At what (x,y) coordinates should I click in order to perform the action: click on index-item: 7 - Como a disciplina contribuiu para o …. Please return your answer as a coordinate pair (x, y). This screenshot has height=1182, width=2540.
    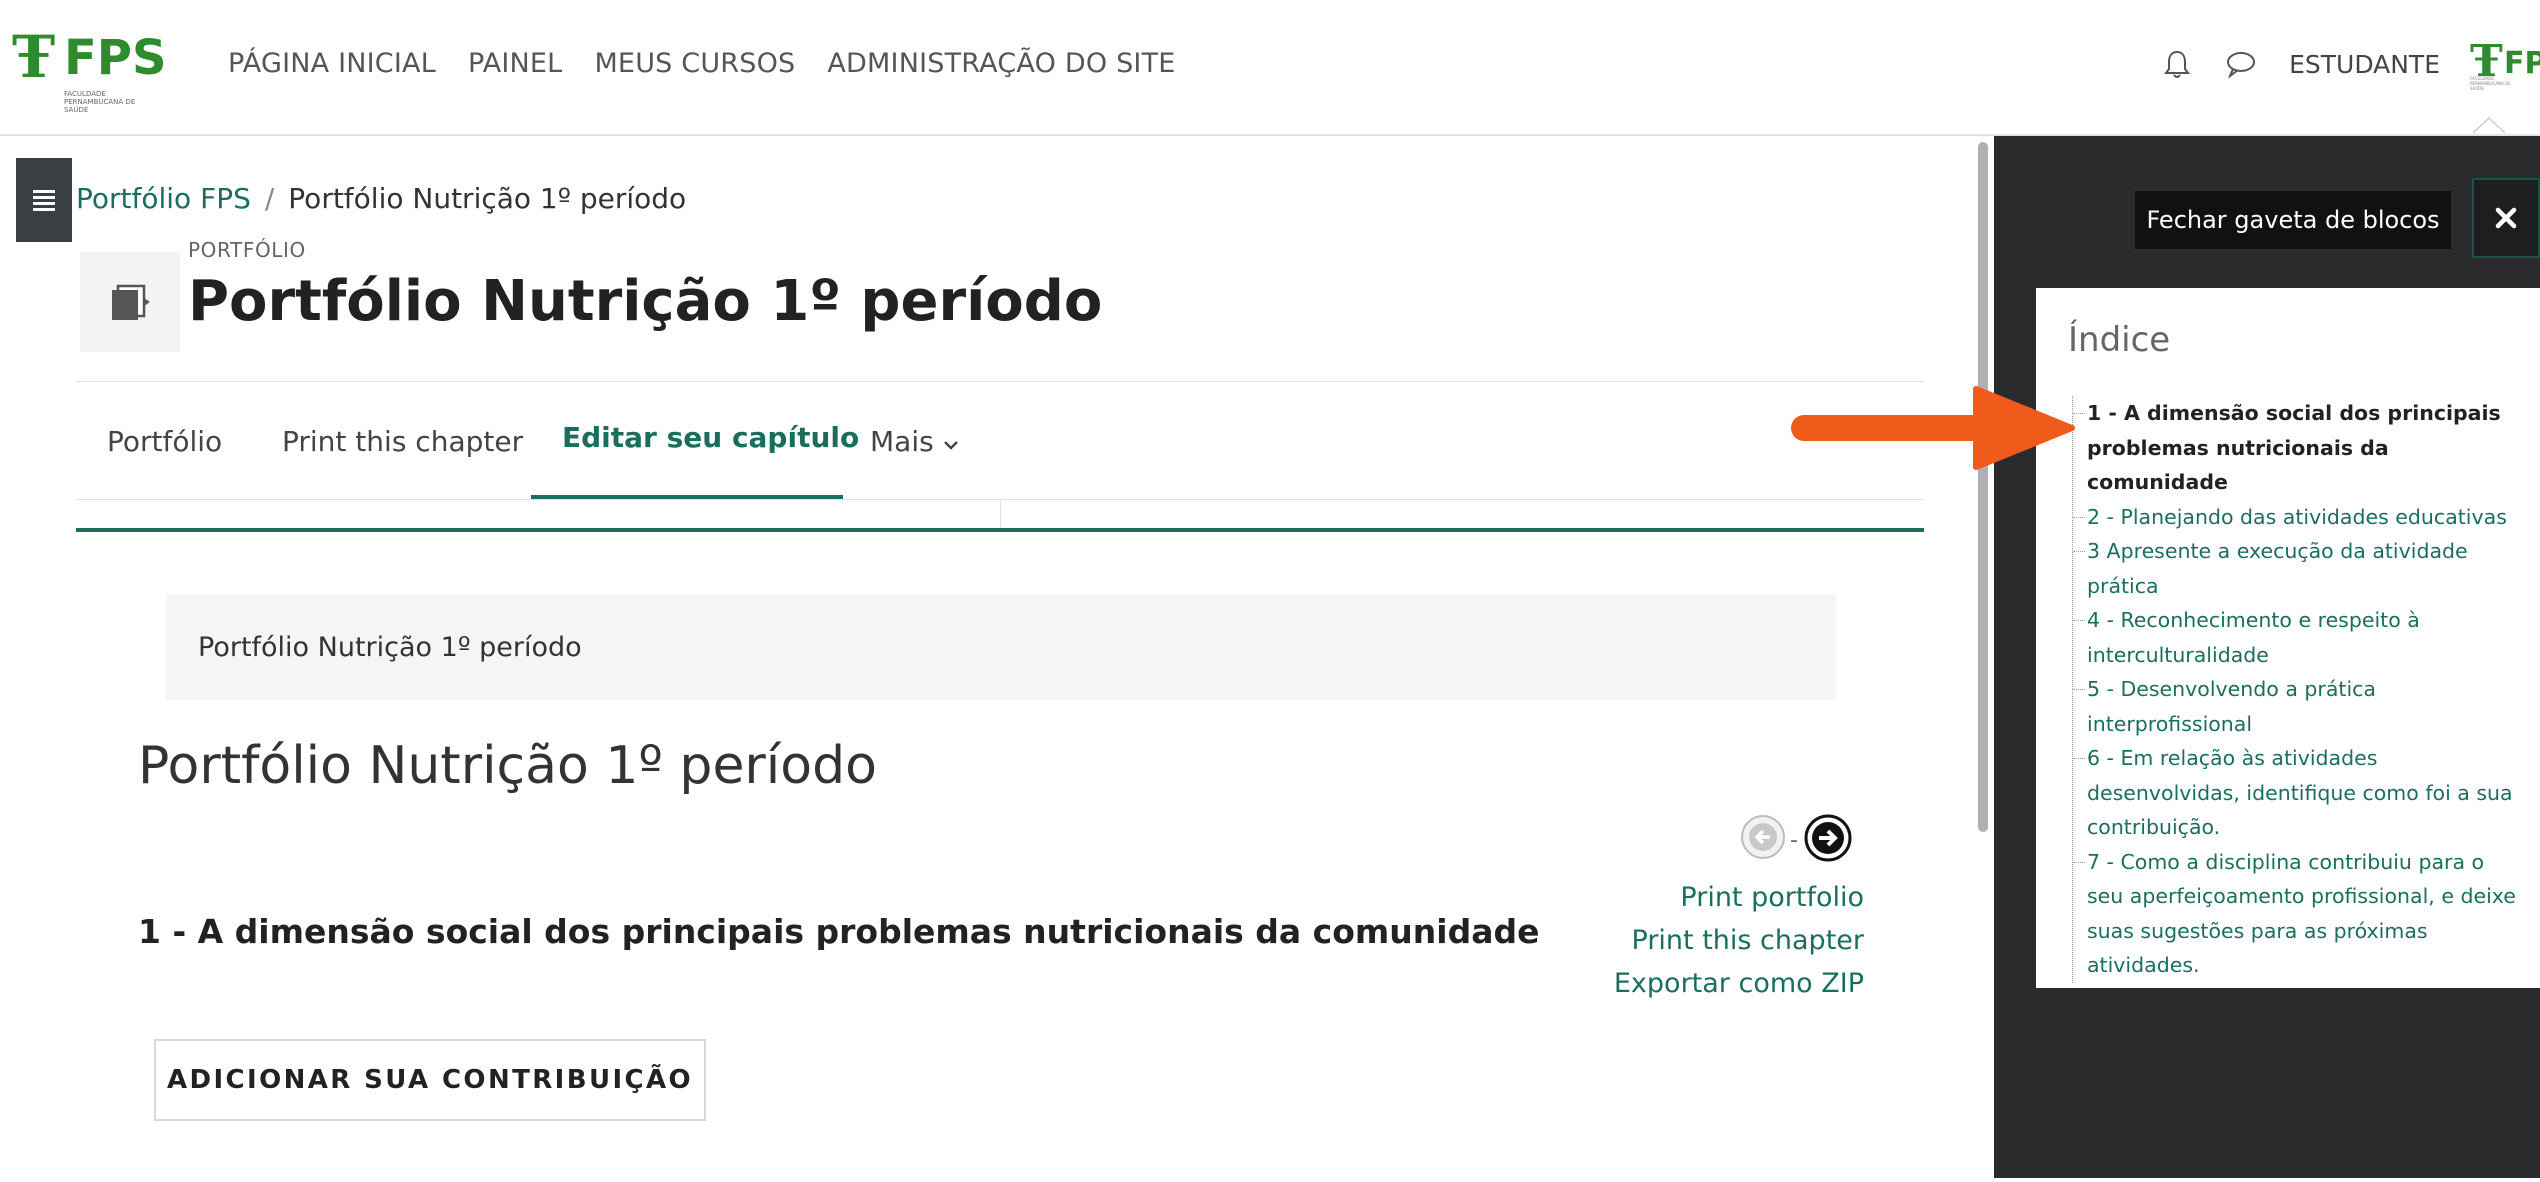
    Looking at the image, I should click on (2298, 914).